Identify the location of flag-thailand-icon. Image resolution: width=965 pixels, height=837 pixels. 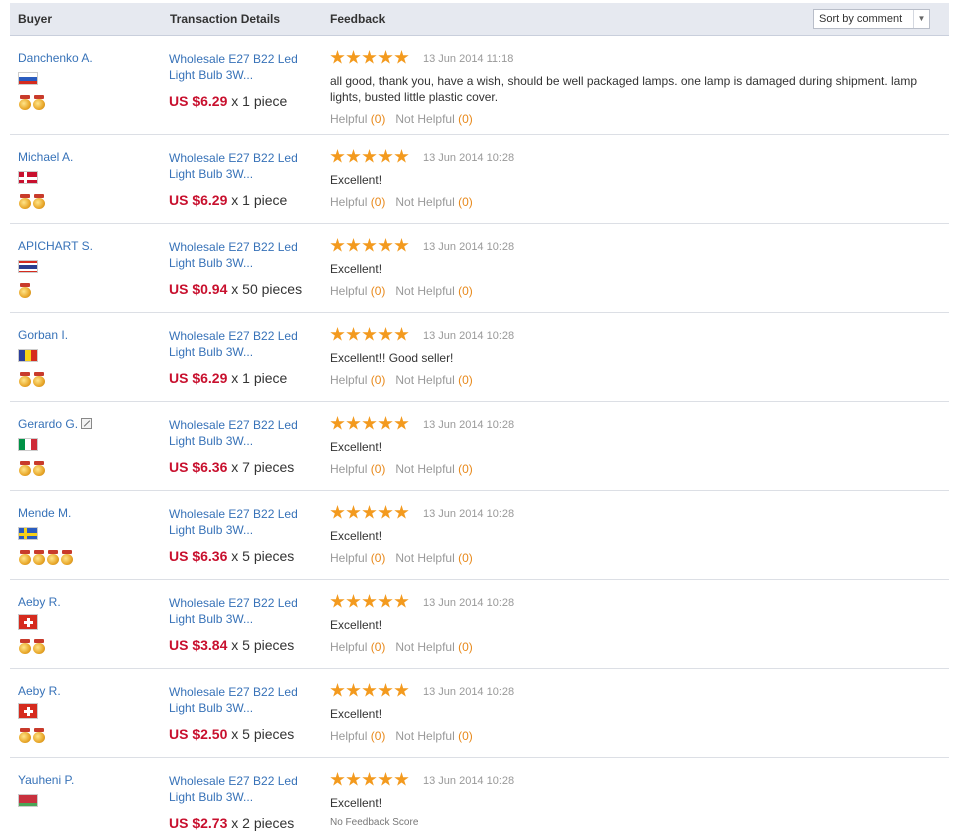
(28, 266).